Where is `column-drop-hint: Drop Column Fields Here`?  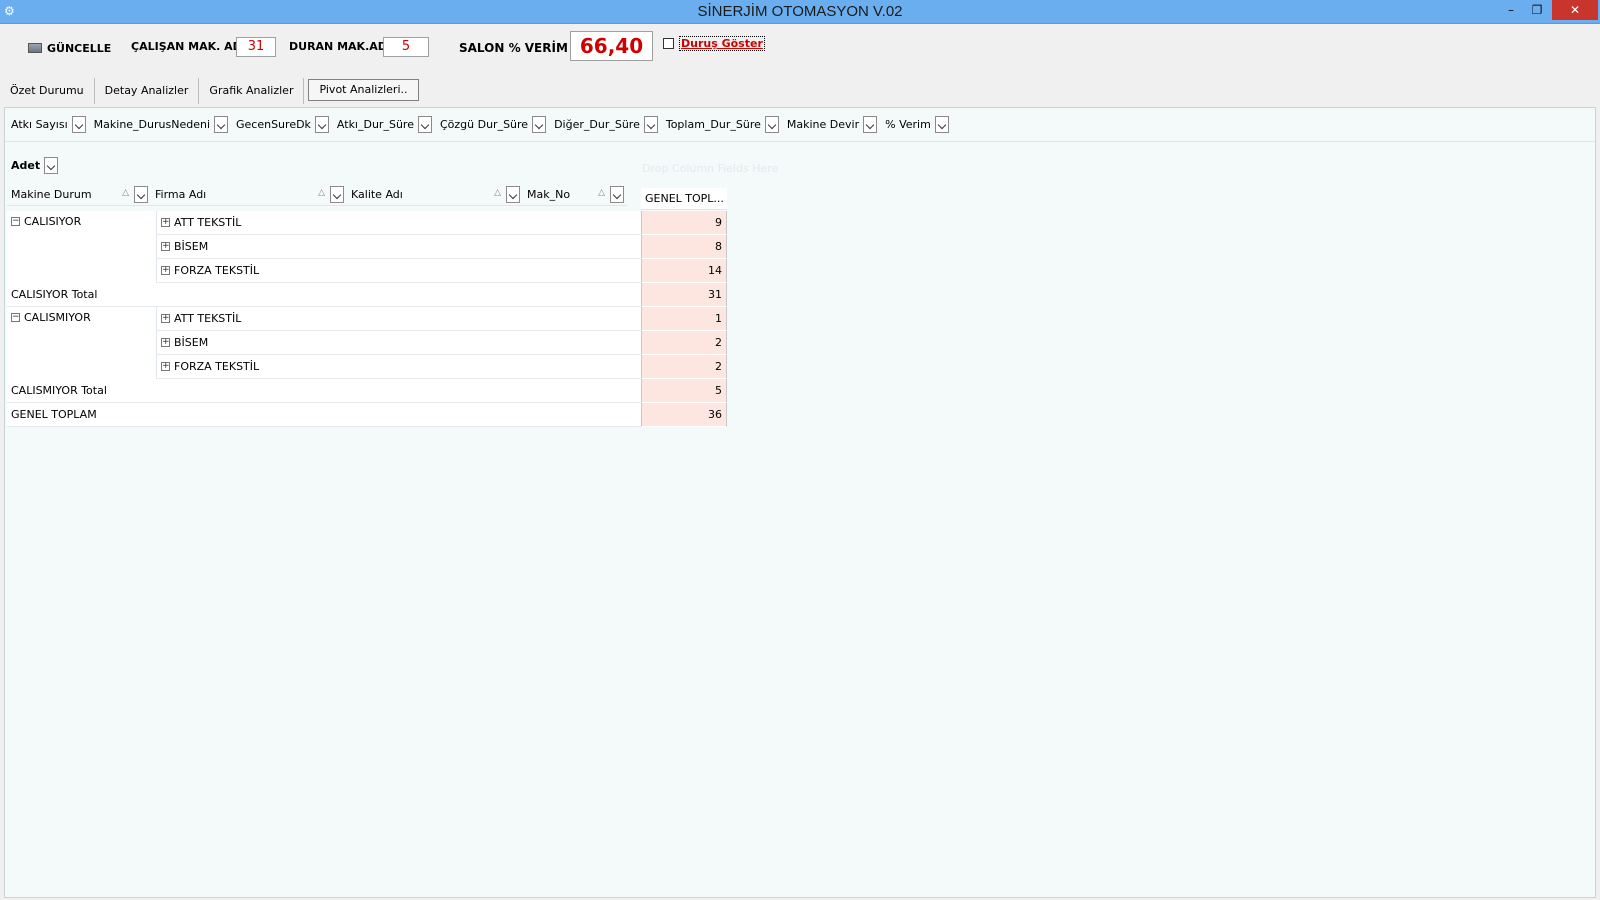 column-drop-hint: Drop Column Fields Here is located at coordinates (710, 168).